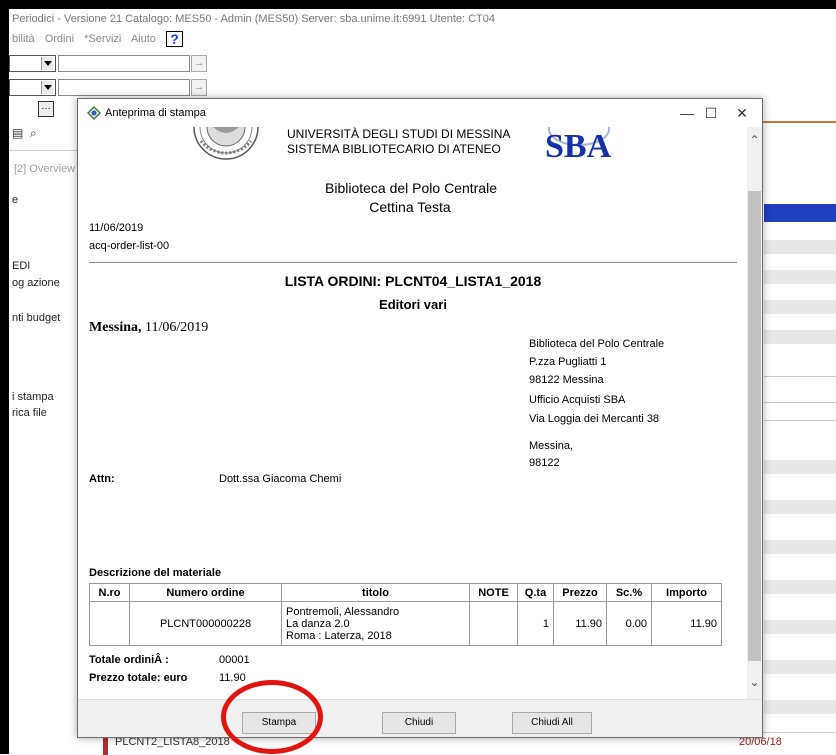  Describe the element at coordinates (580, 592) in the screenshot. I see `column-header: Prezzo` at that location.